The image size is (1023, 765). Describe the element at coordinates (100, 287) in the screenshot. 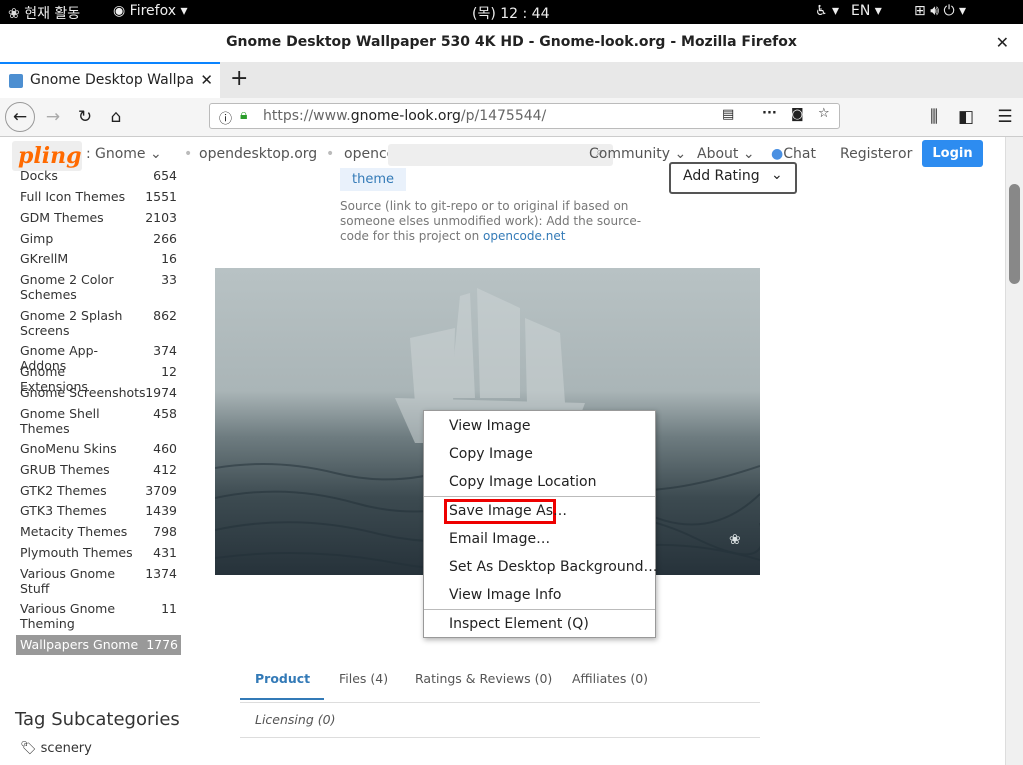

I see `category-item: Gnome 2 Color Schemes 33` at that location.